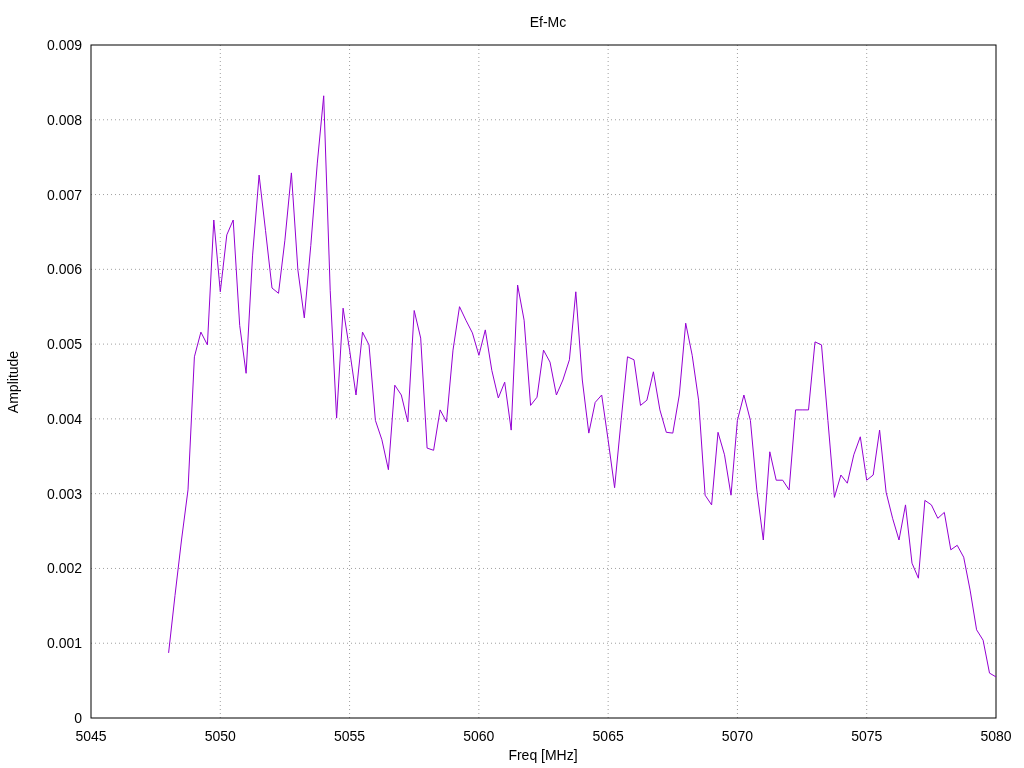 The image size is (1024, 768). I want to click on y-tick-label: 0.002, so click(64, 568).